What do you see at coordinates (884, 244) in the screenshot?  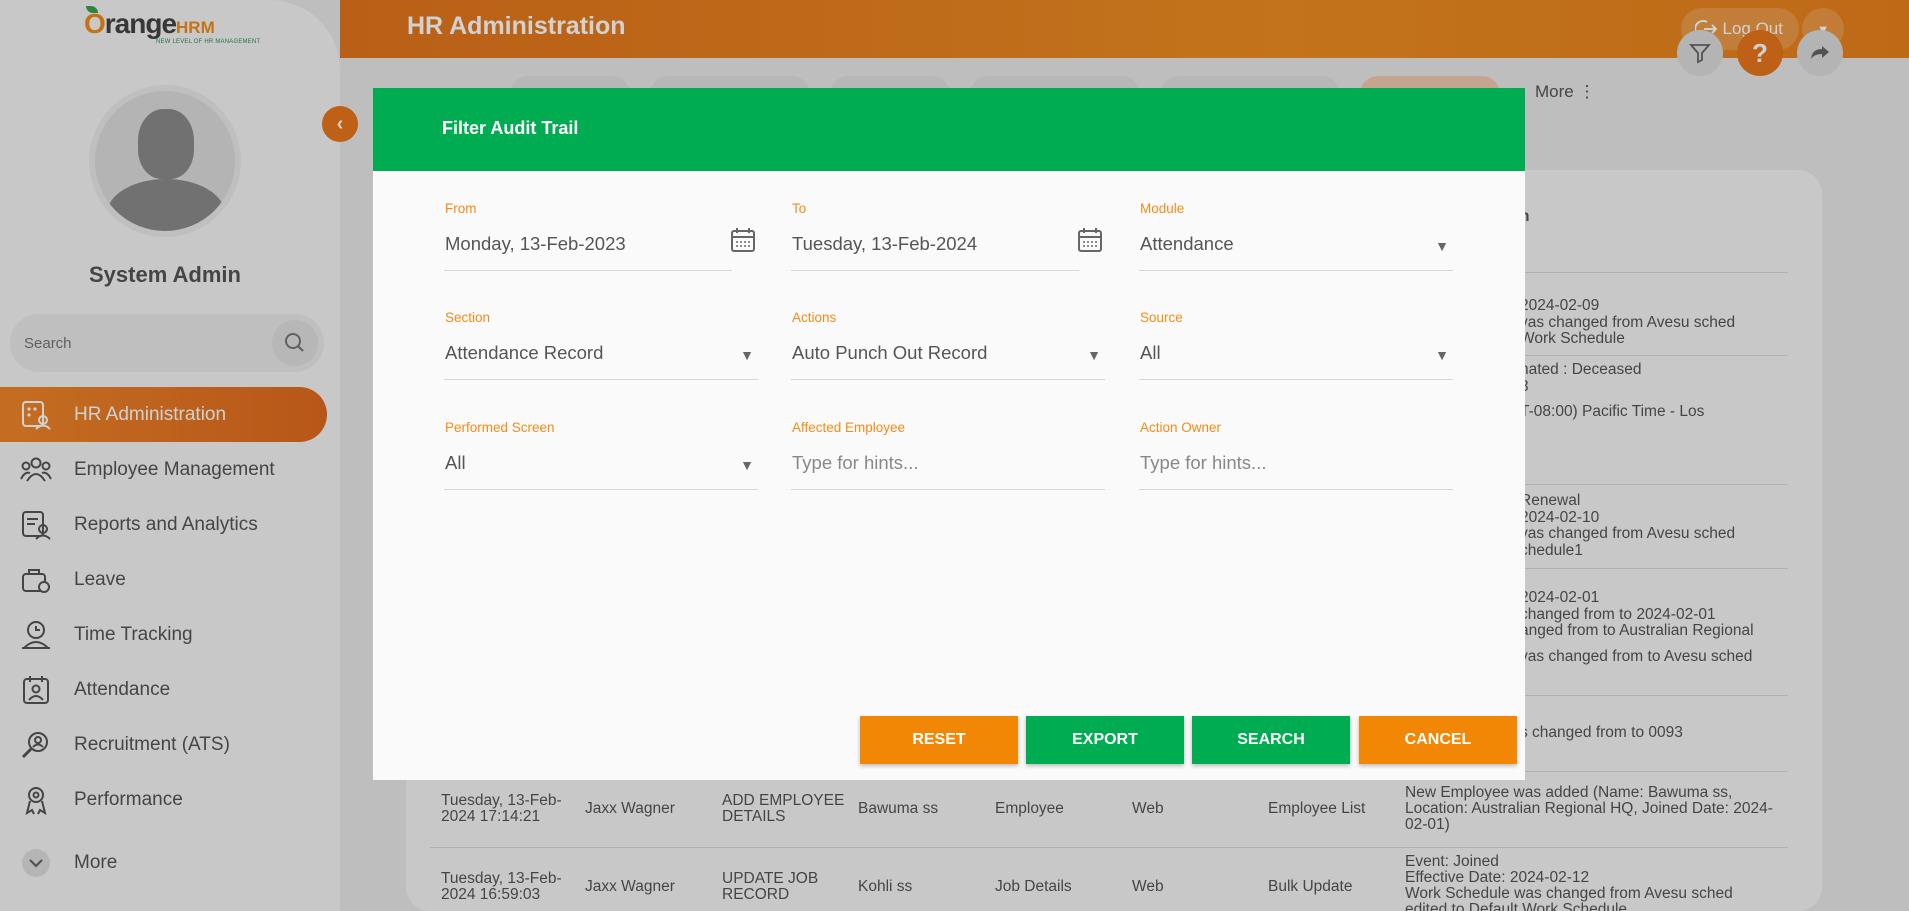 I see `to-date-value: Tuesday, 13-Feb-2024` at bounding box center [884, 244].